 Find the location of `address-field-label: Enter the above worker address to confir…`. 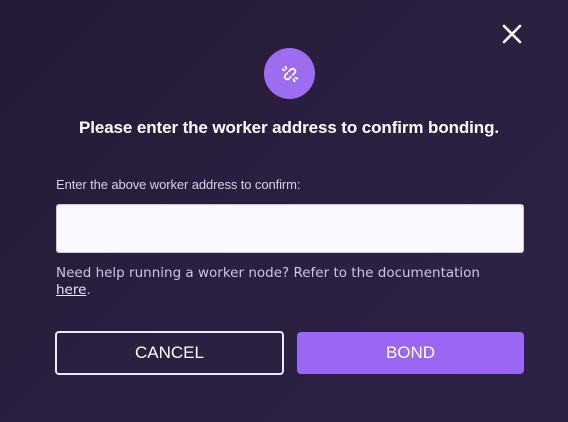

address-field-label: Enter the above worker address to confir… is located at coordinates (178, 184).